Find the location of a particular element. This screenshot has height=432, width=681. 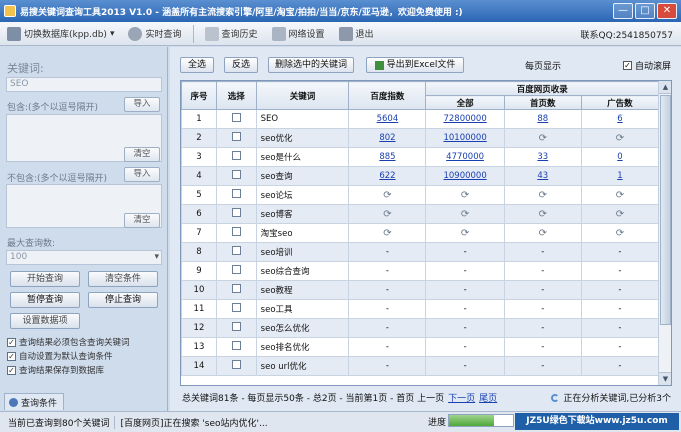

col-all: 全部 is located at coordinates (465, 102).